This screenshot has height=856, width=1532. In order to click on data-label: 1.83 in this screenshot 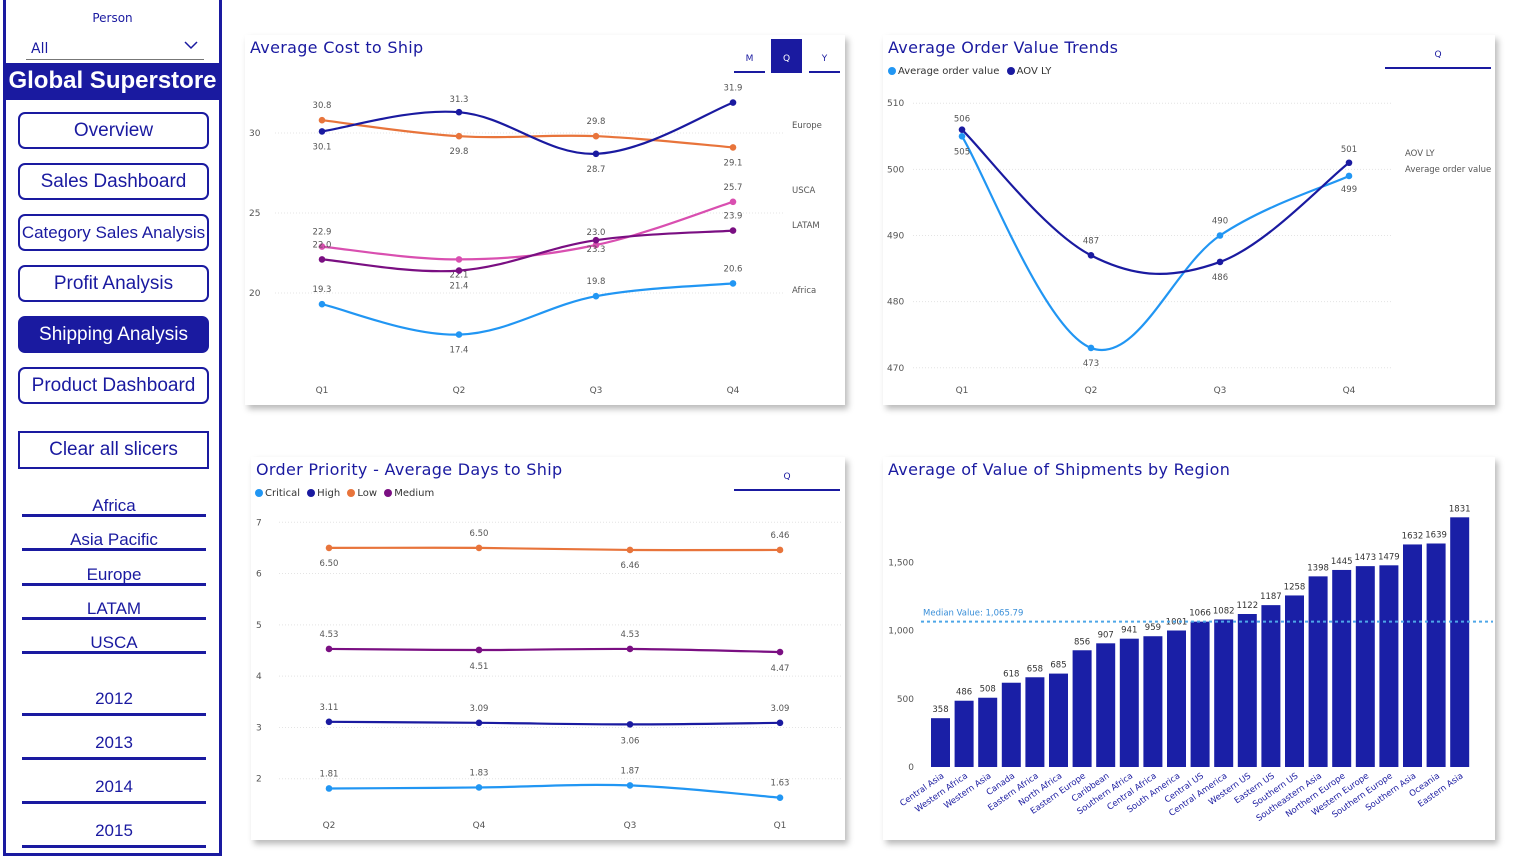, I will do `click(479, 773)`.